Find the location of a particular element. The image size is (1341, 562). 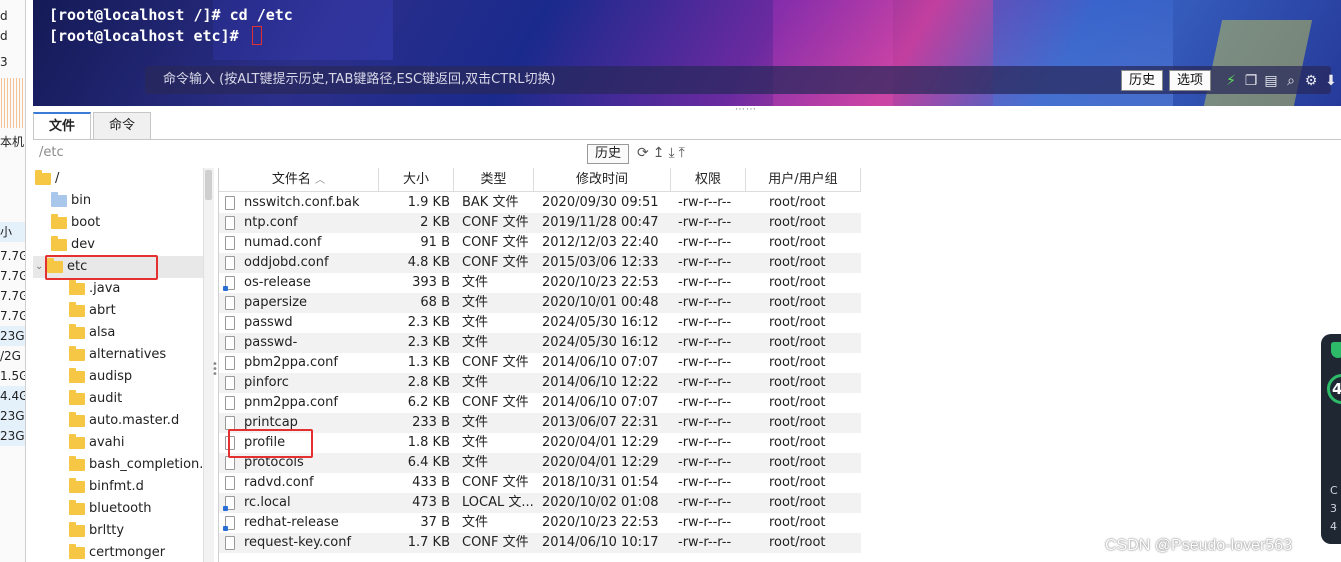

tree-scrollbar-thumb is located at coordinates (208, 185).